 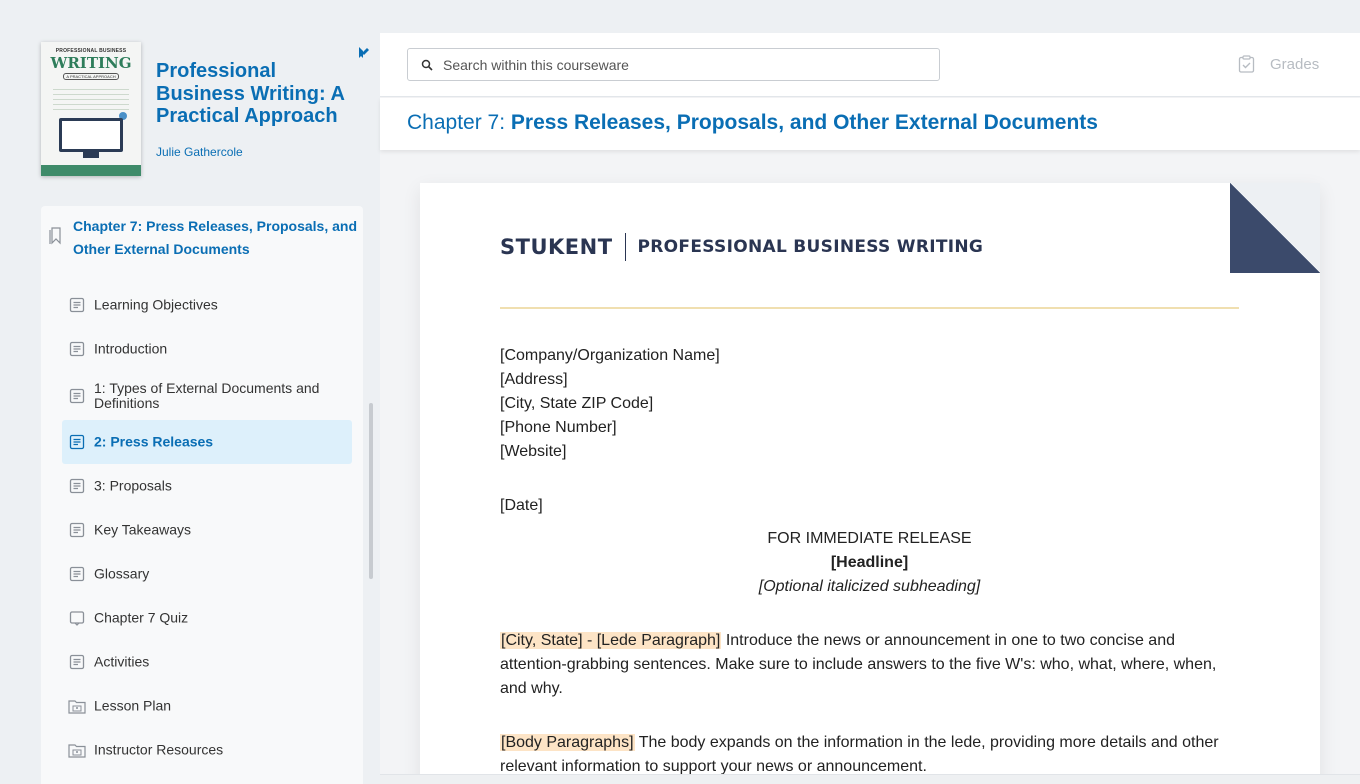 I want to click on toc-item-label: Learning Objectives, so click(x=156, y=304).